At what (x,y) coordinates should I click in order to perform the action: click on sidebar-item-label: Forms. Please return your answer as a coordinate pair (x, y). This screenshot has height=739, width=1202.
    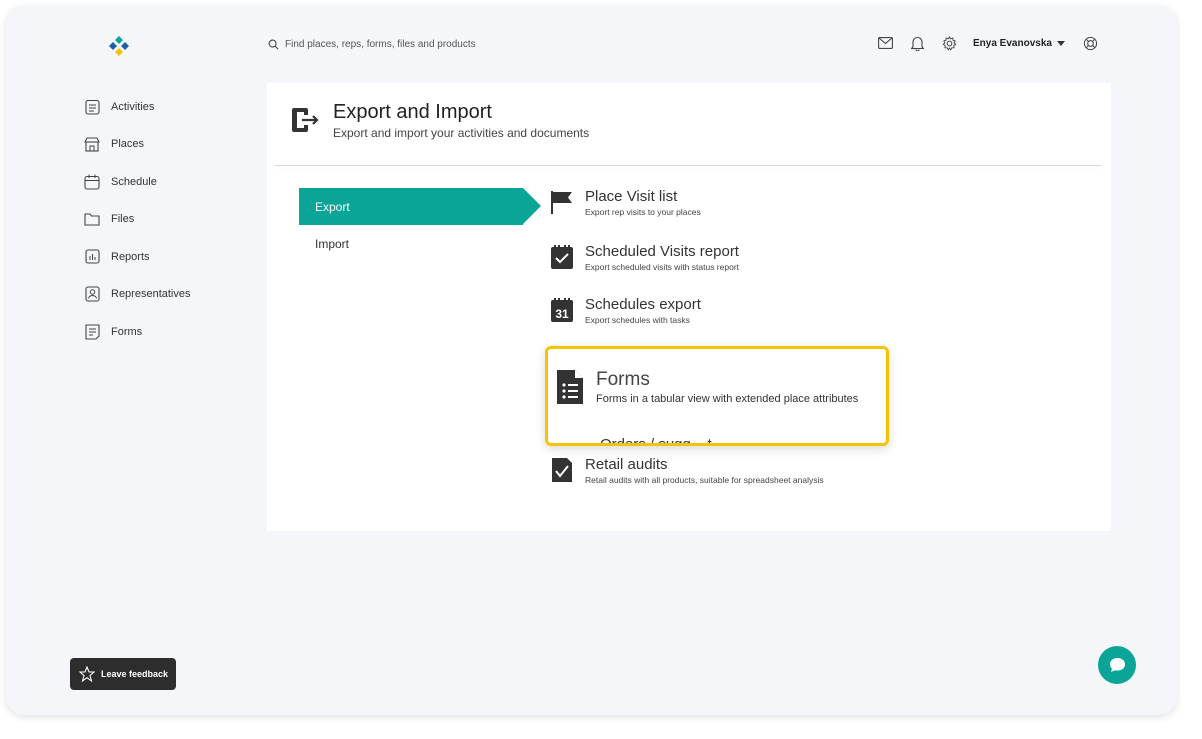
    Looking at the image, I should click on (127, 331).